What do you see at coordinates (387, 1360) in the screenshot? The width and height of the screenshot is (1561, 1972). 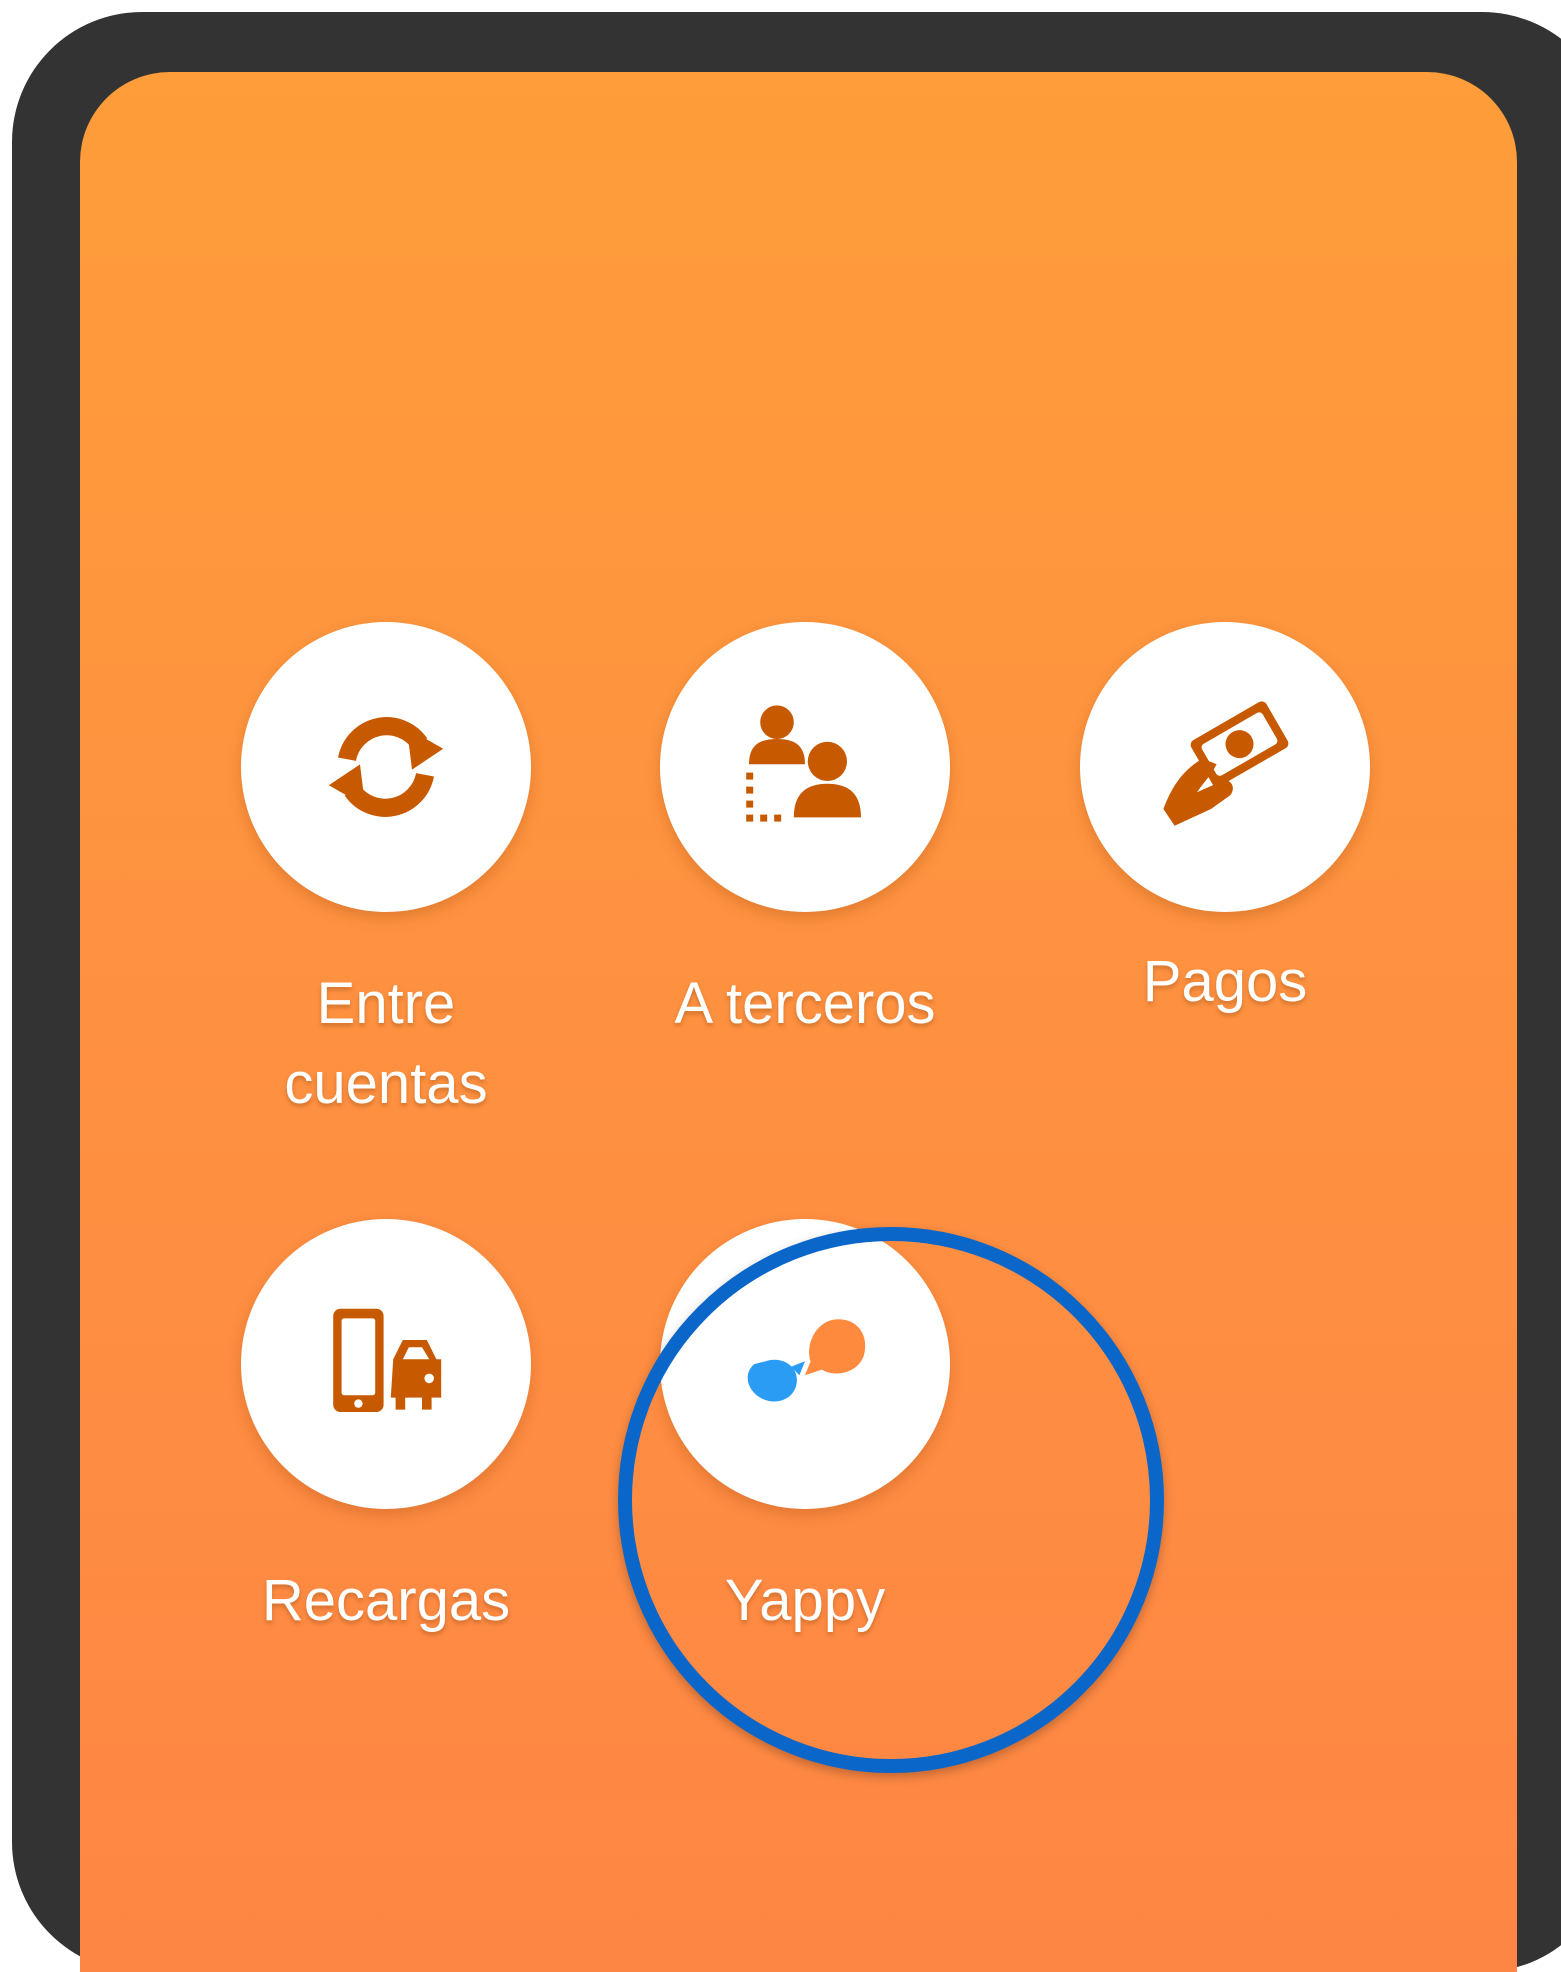 I see `phone-car-icon` at bounding box center [387, 1360].